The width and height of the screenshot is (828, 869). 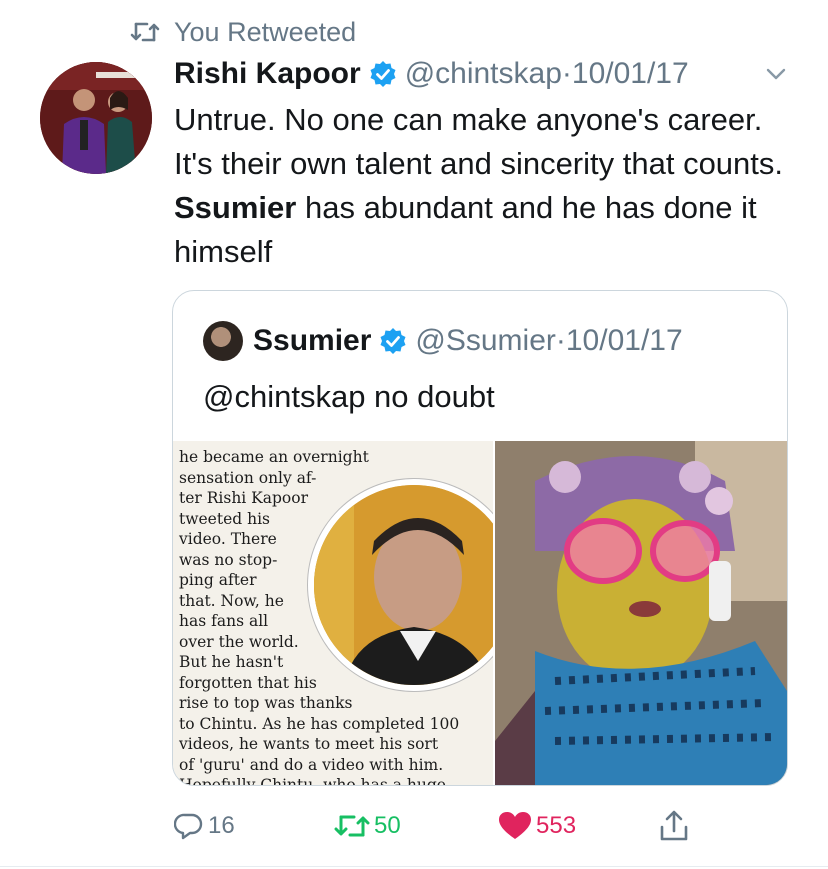 I want to click on costume-photo-image, so click(x=641, y=613).